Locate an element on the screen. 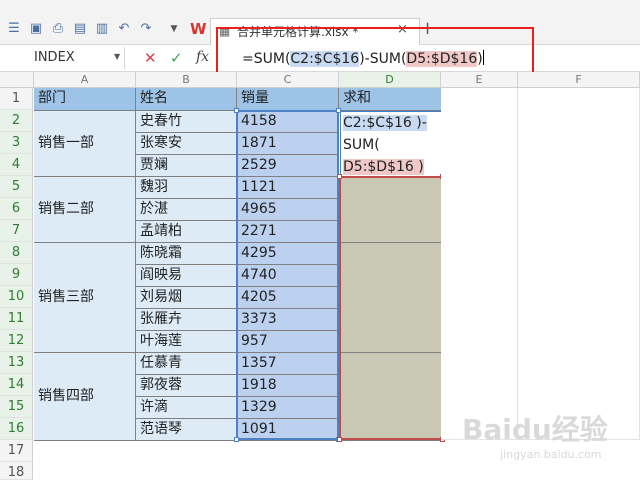 Image resolution: width=640 pixels, height=484 pixels. sales-cell: 1121 is located at coordinates (288, 188).